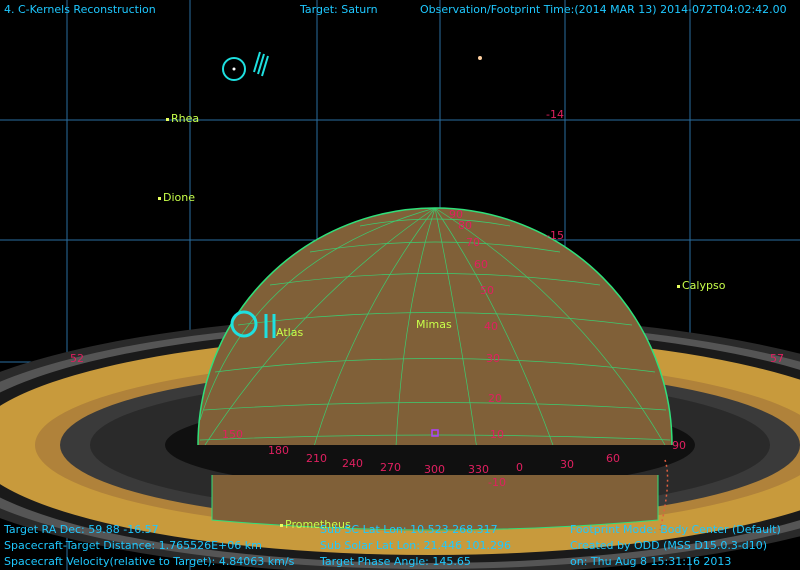  I want to click on moon-mimas: Mimas, so click(434, 324).